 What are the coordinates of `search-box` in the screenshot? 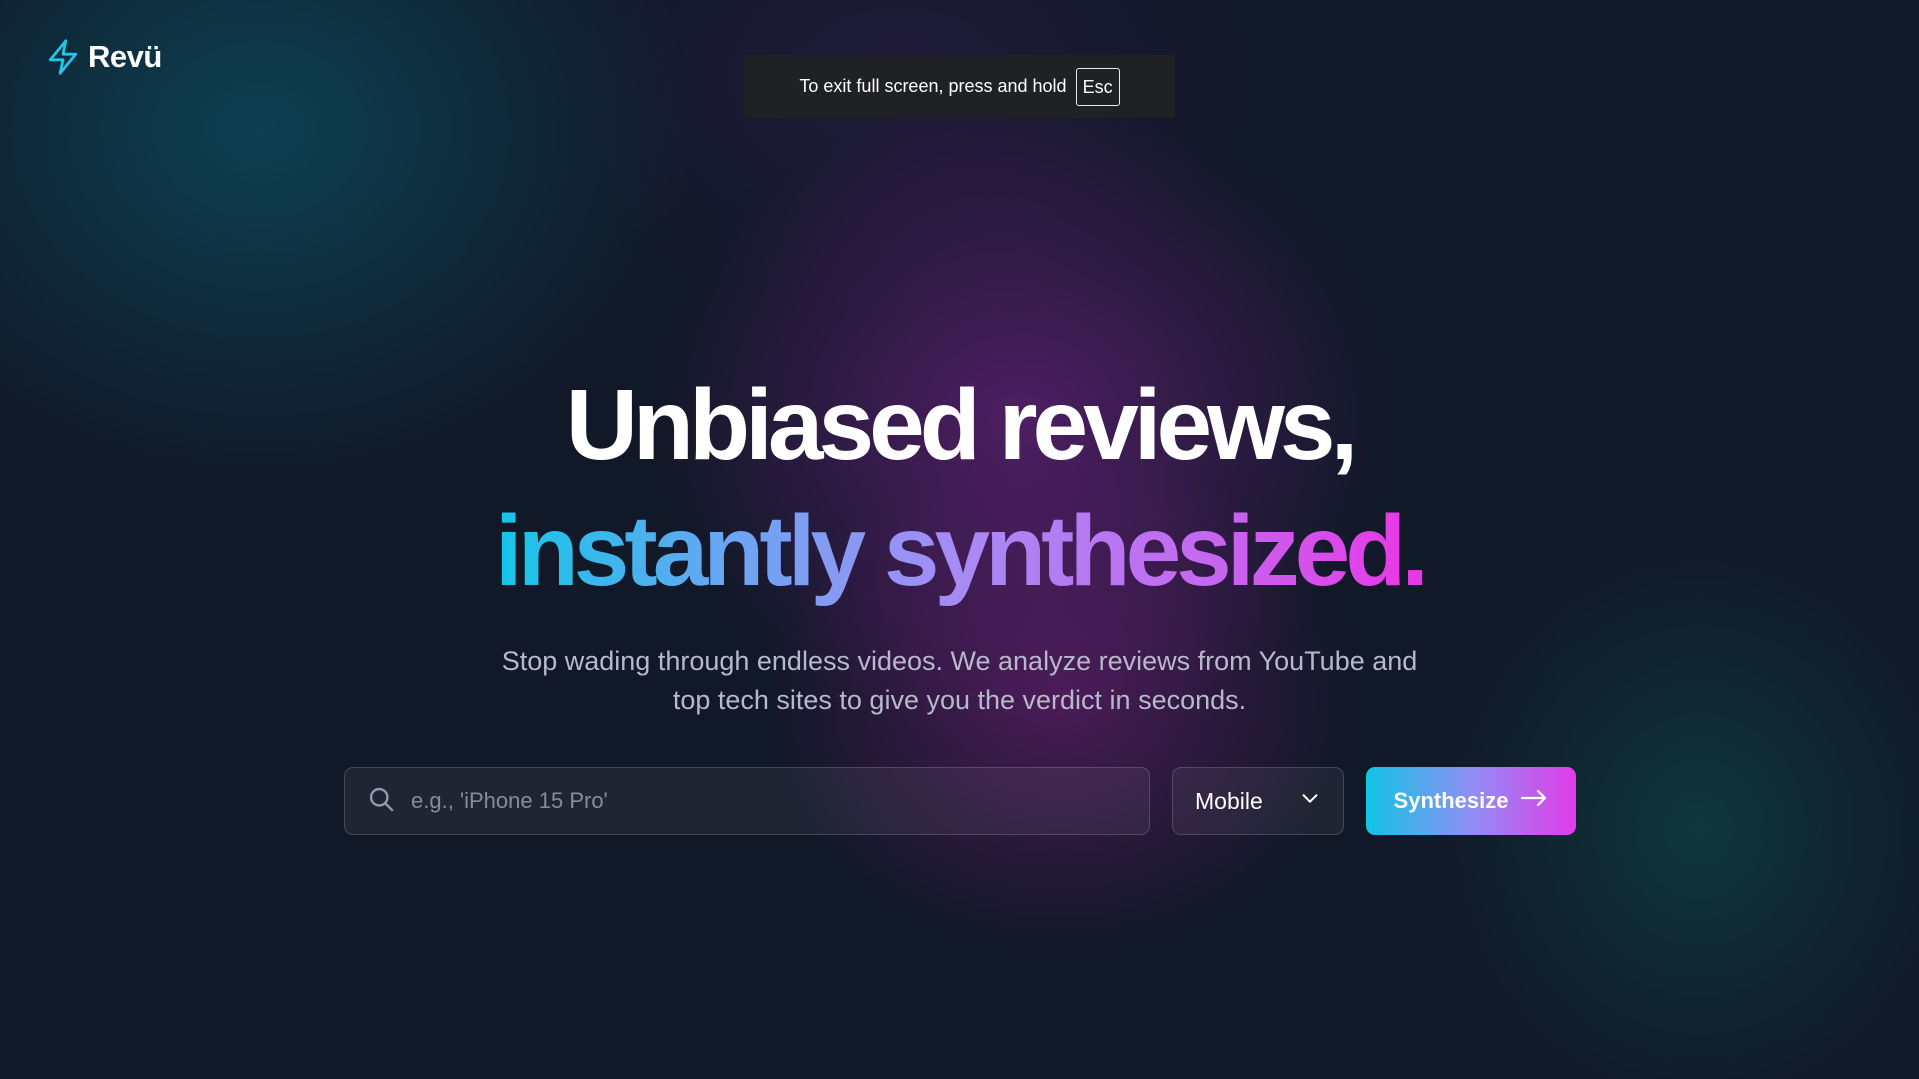 It's located at (747, 801).